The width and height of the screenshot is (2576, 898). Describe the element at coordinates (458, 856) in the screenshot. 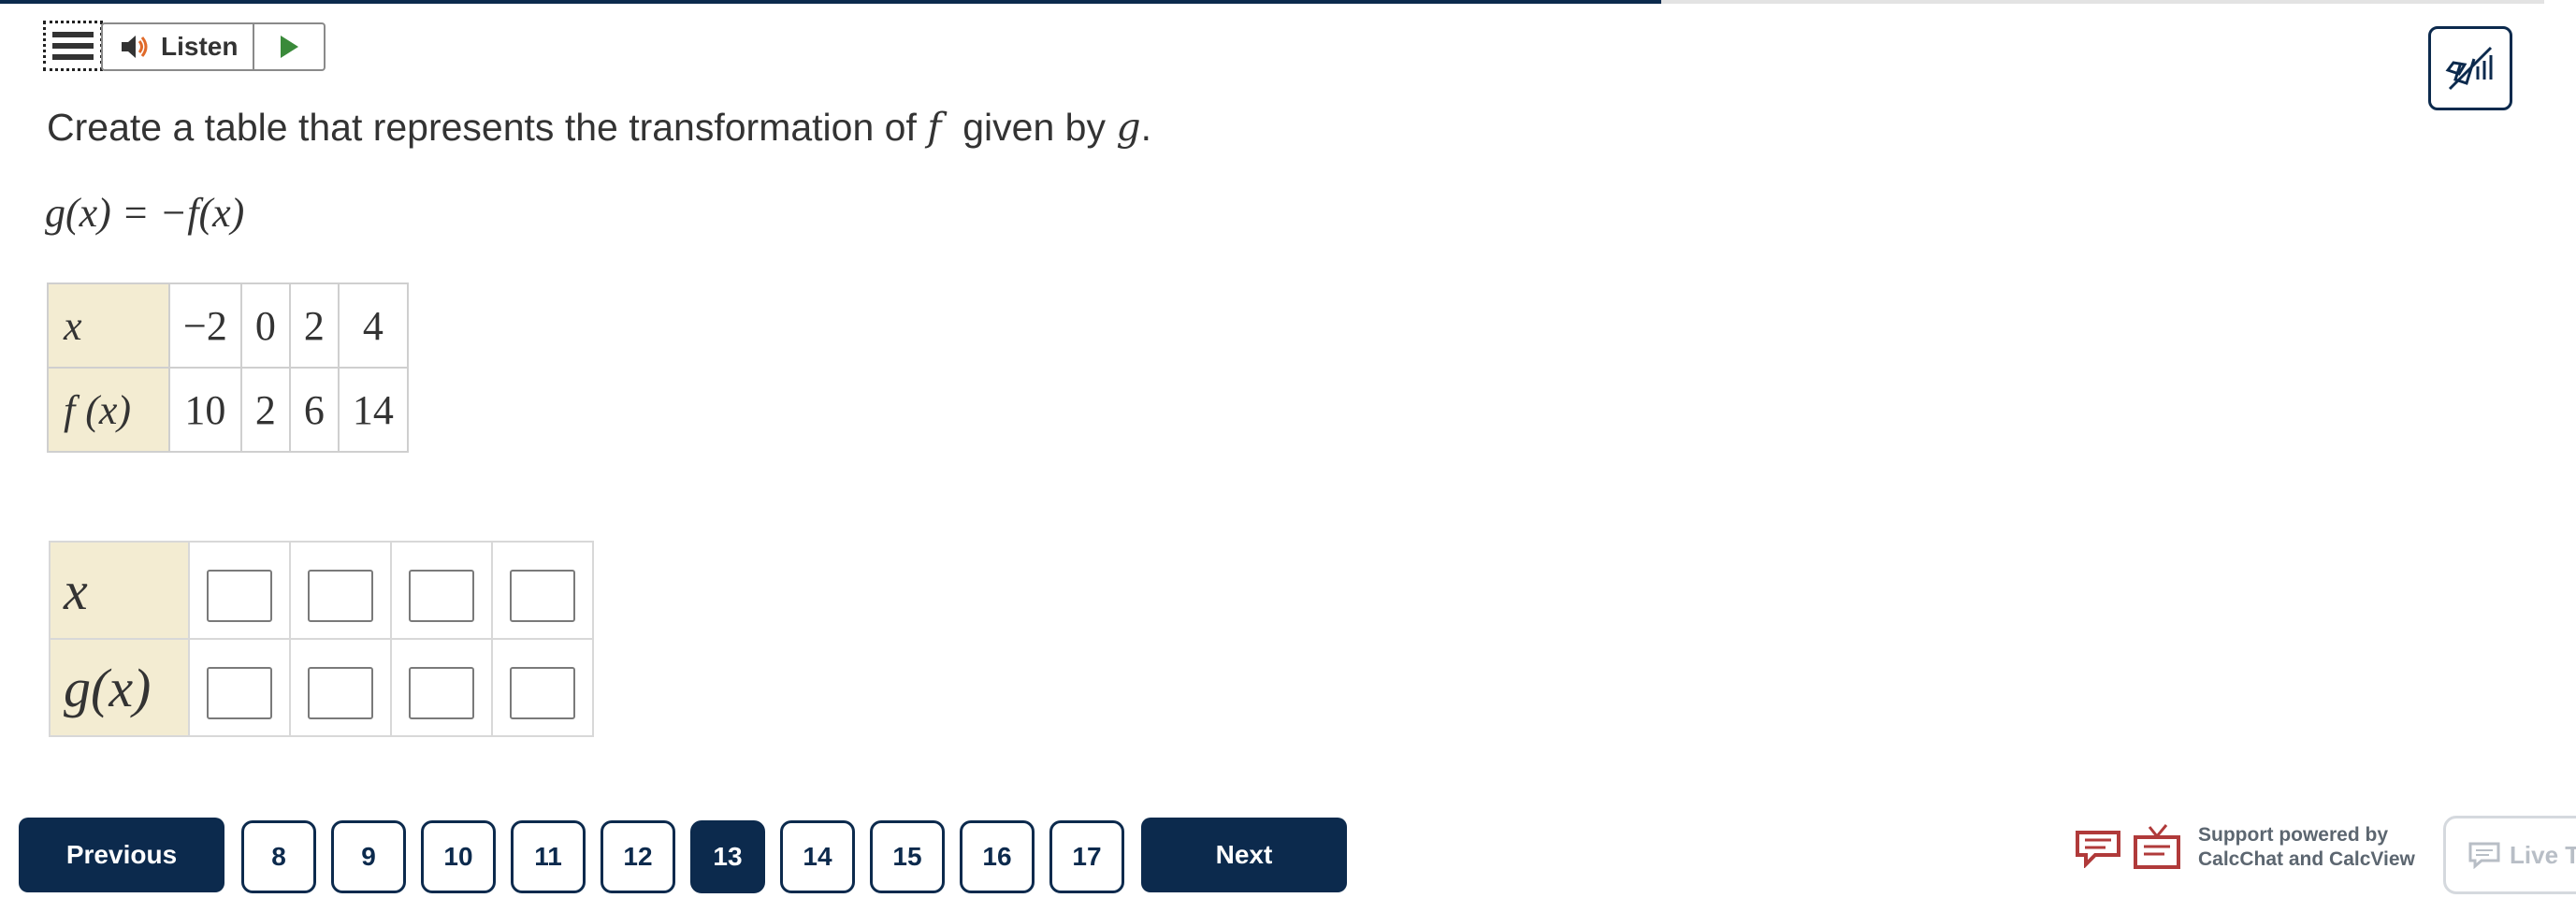

I see `page-button-10: 10` at that location.